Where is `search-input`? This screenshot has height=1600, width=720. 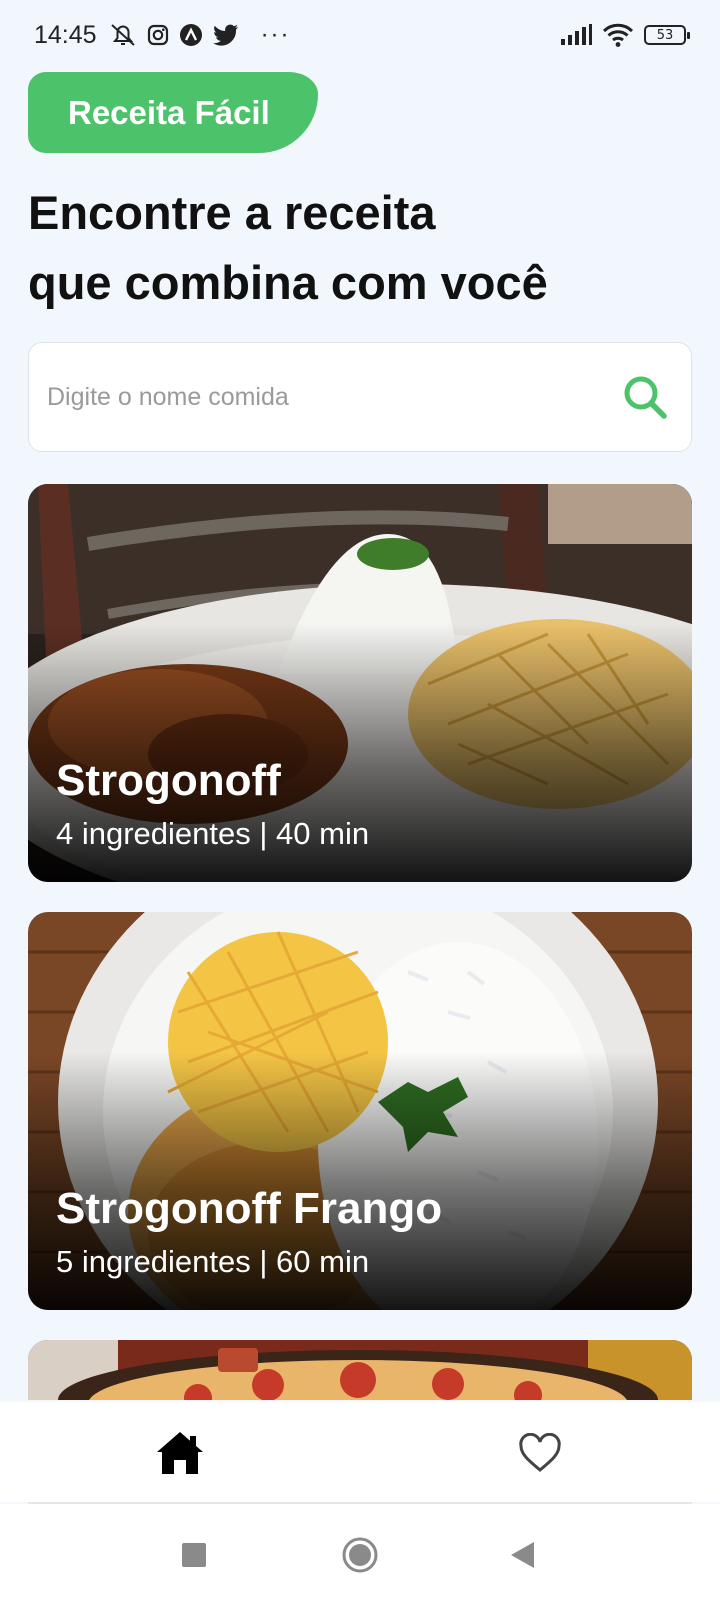 search-input is located at coordinates (332, 397).